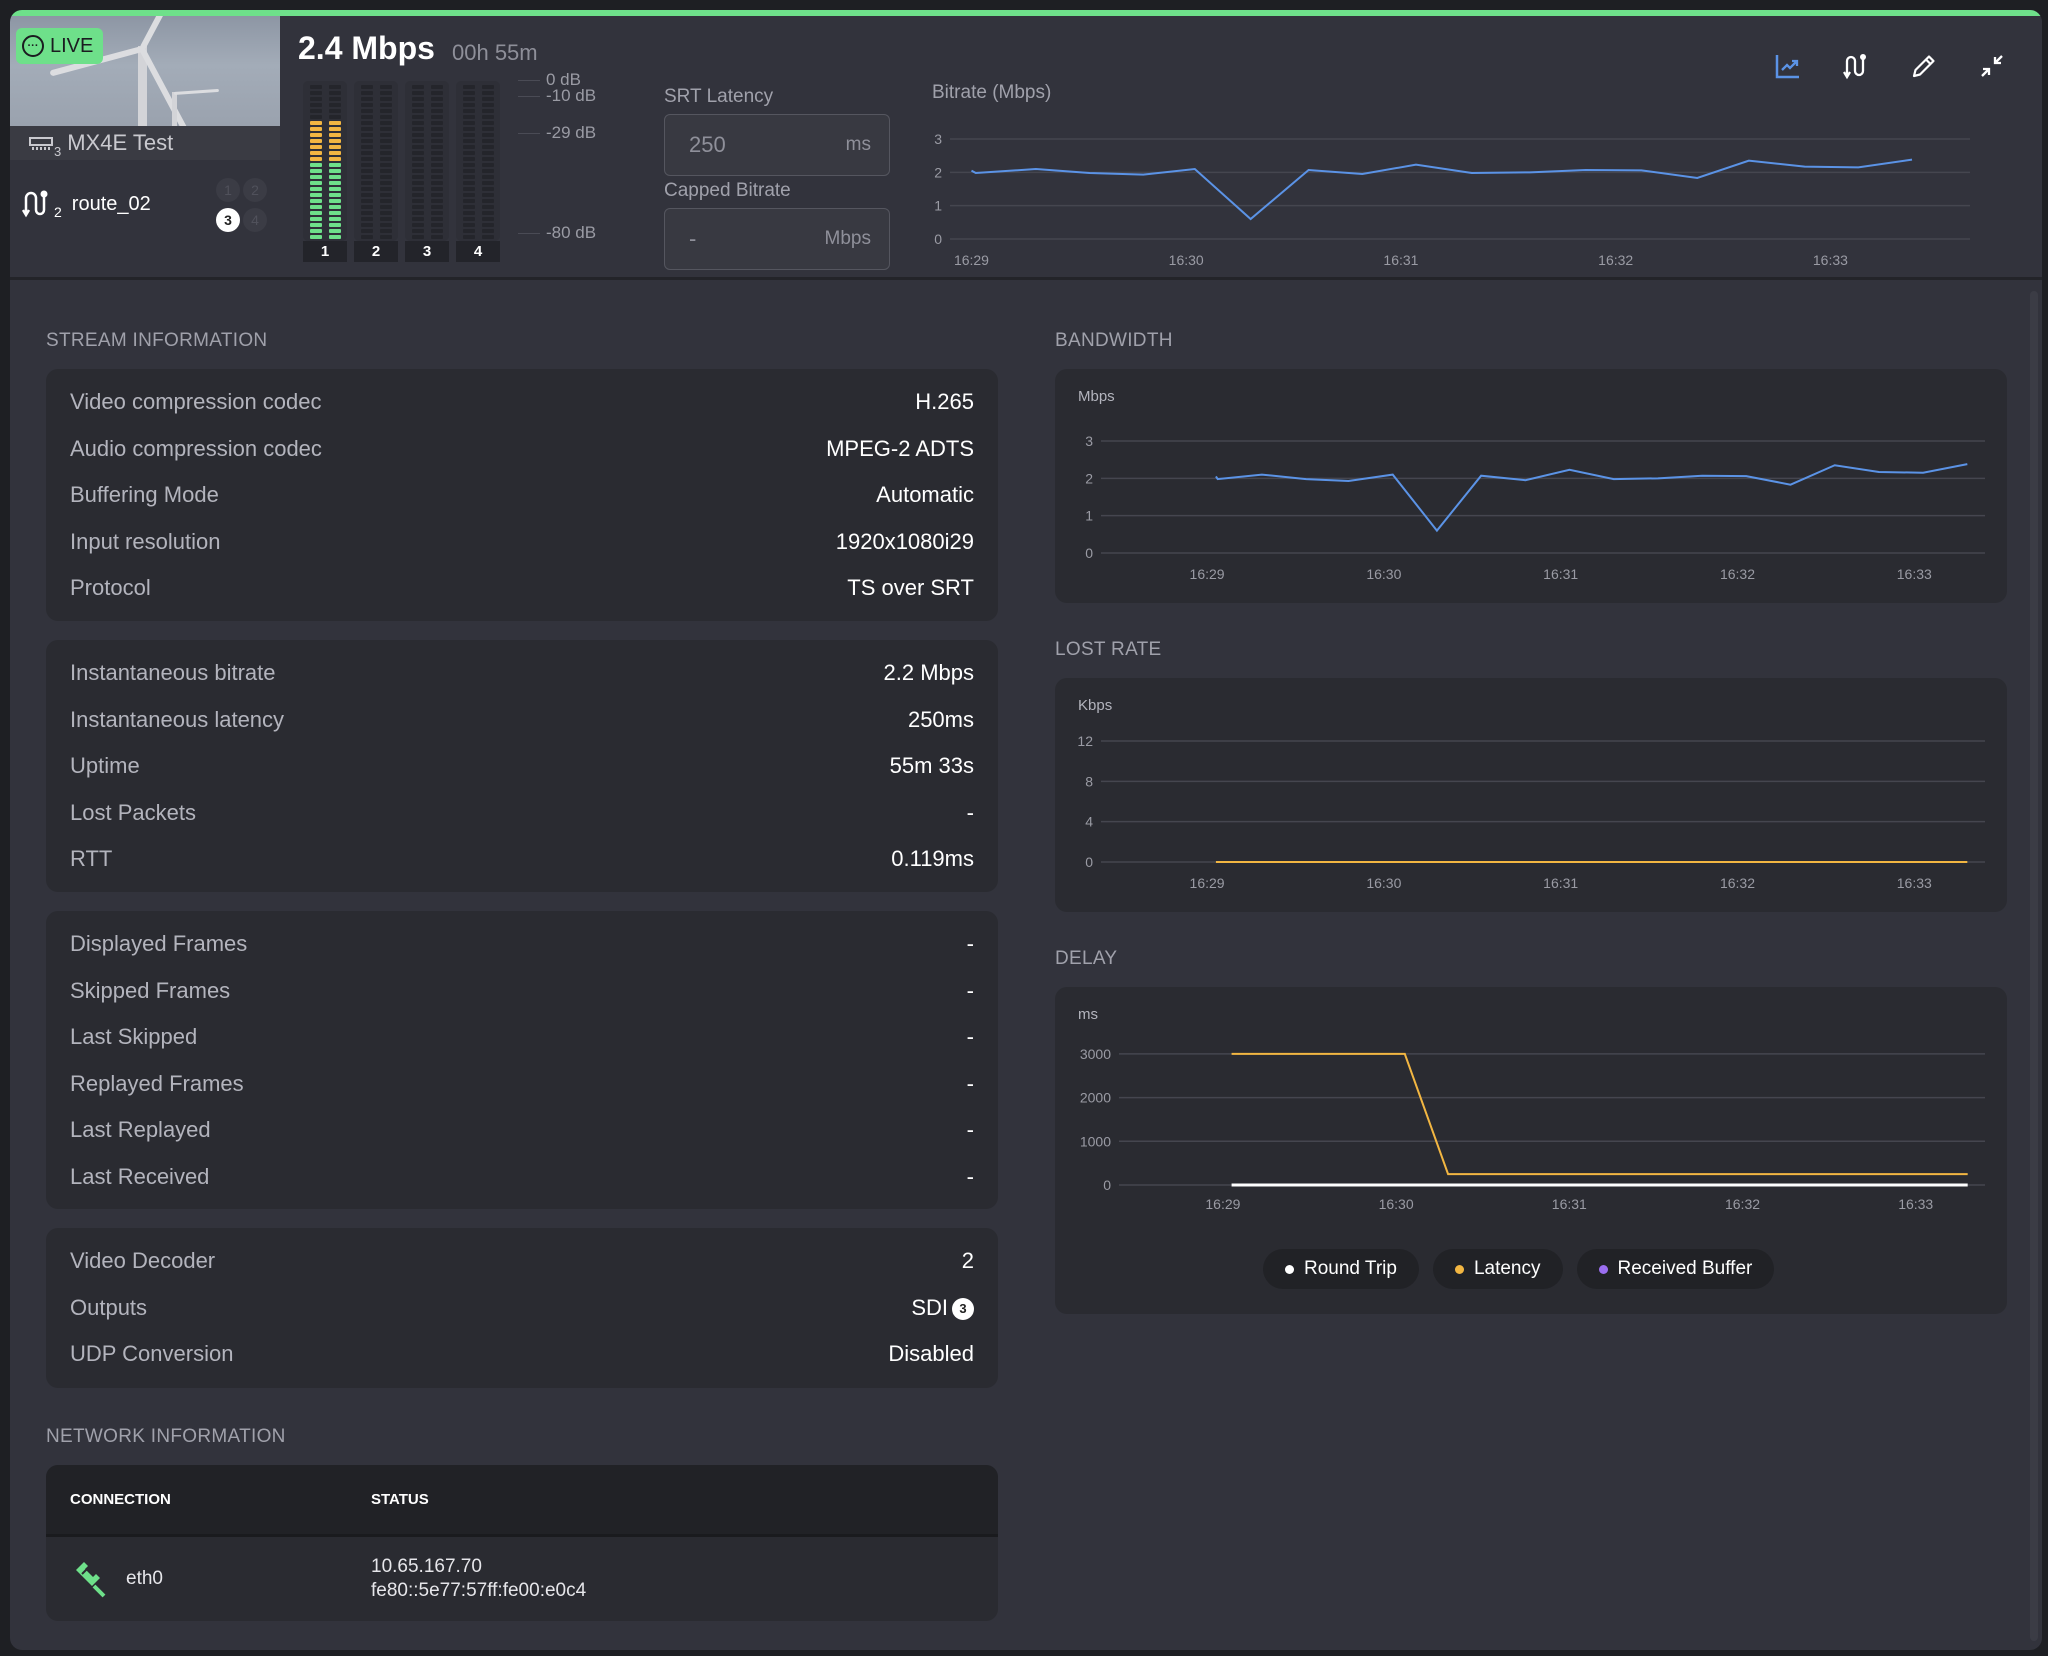 Image resolution: width=2048 pixels, height=1656 pixels. Describe the element at coordinates (1452, 199) in the screenshot. I see `mini-bitrate-chart: 0 1 2 3 16:29 16:30 16:31 16:32 16:33` at that location.